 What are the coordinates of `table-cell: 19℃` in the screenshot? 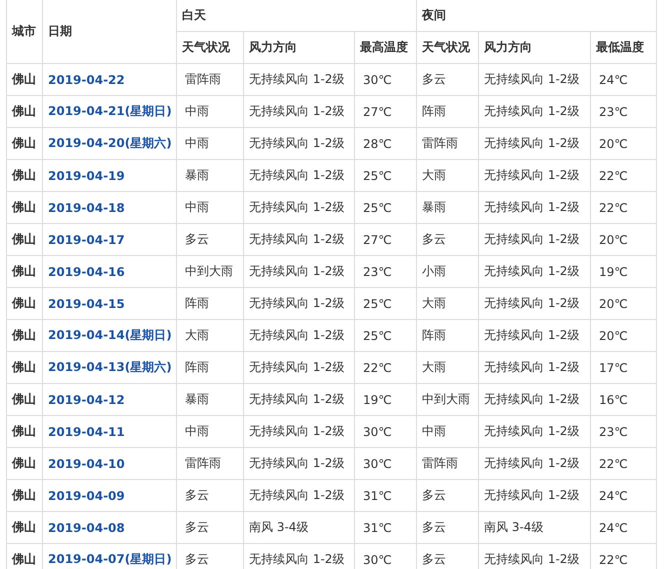 It's located at (385, 400).